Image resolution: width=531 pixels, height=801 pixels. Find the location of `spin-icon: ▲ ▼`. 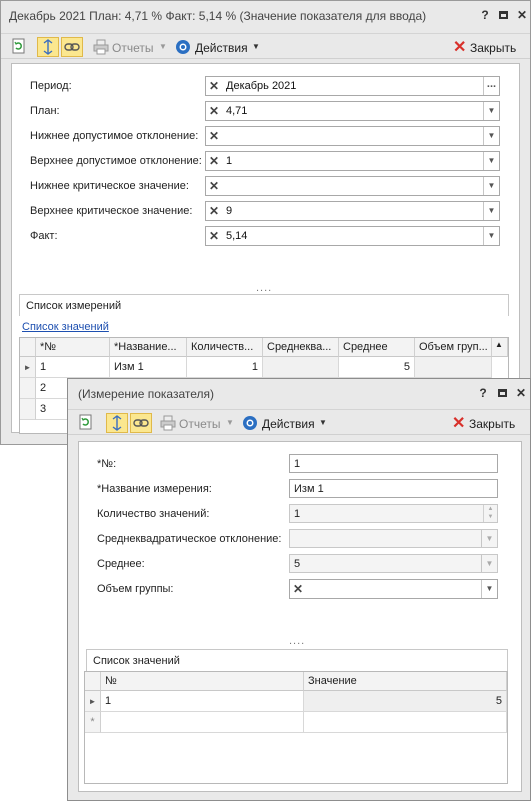

spin-icon: ▲ ▼ is located at coordinates (490, 513).